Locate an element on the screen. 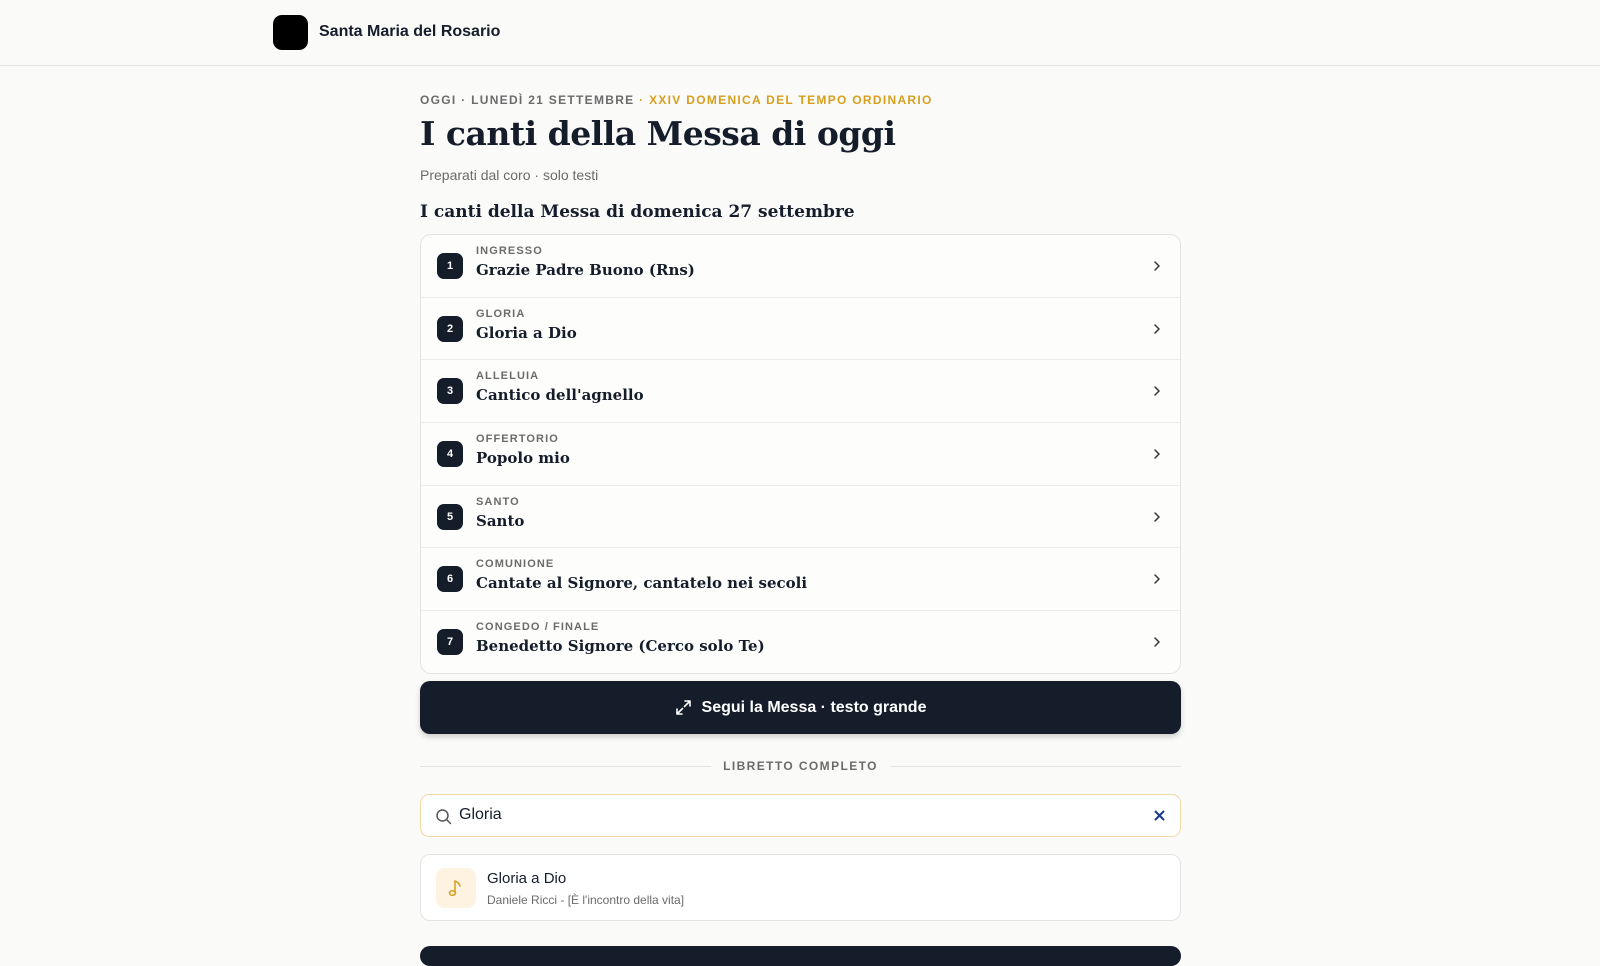  parish-name: Santa Maria del Rosario is located at coordinates (410, 31).